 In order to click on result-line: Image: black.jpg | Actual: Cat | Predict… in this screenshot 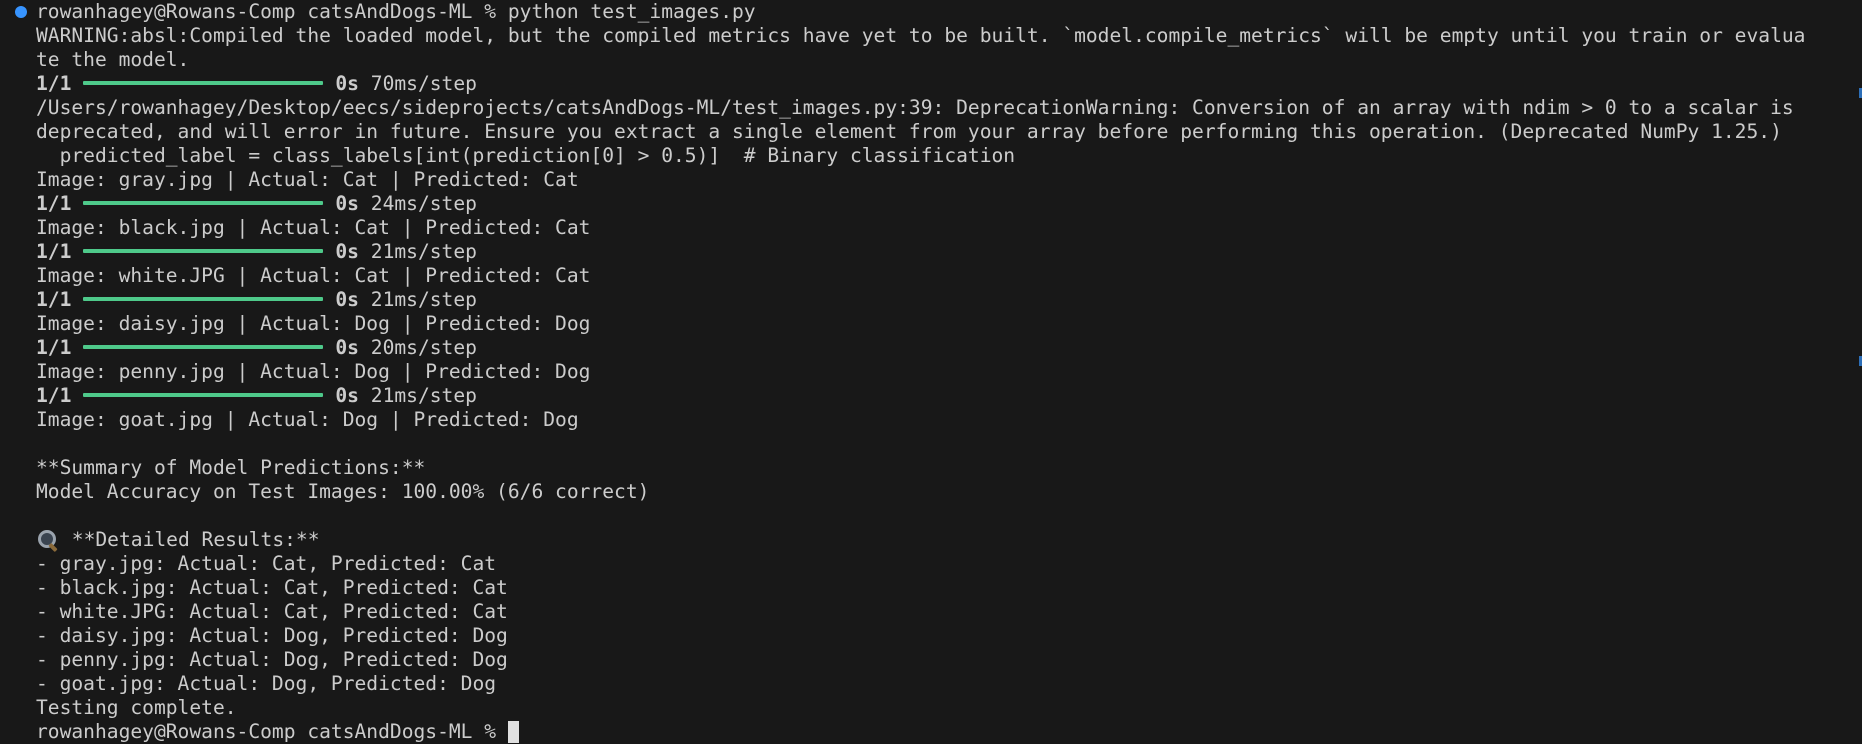, I will do `click(313, 227)`.